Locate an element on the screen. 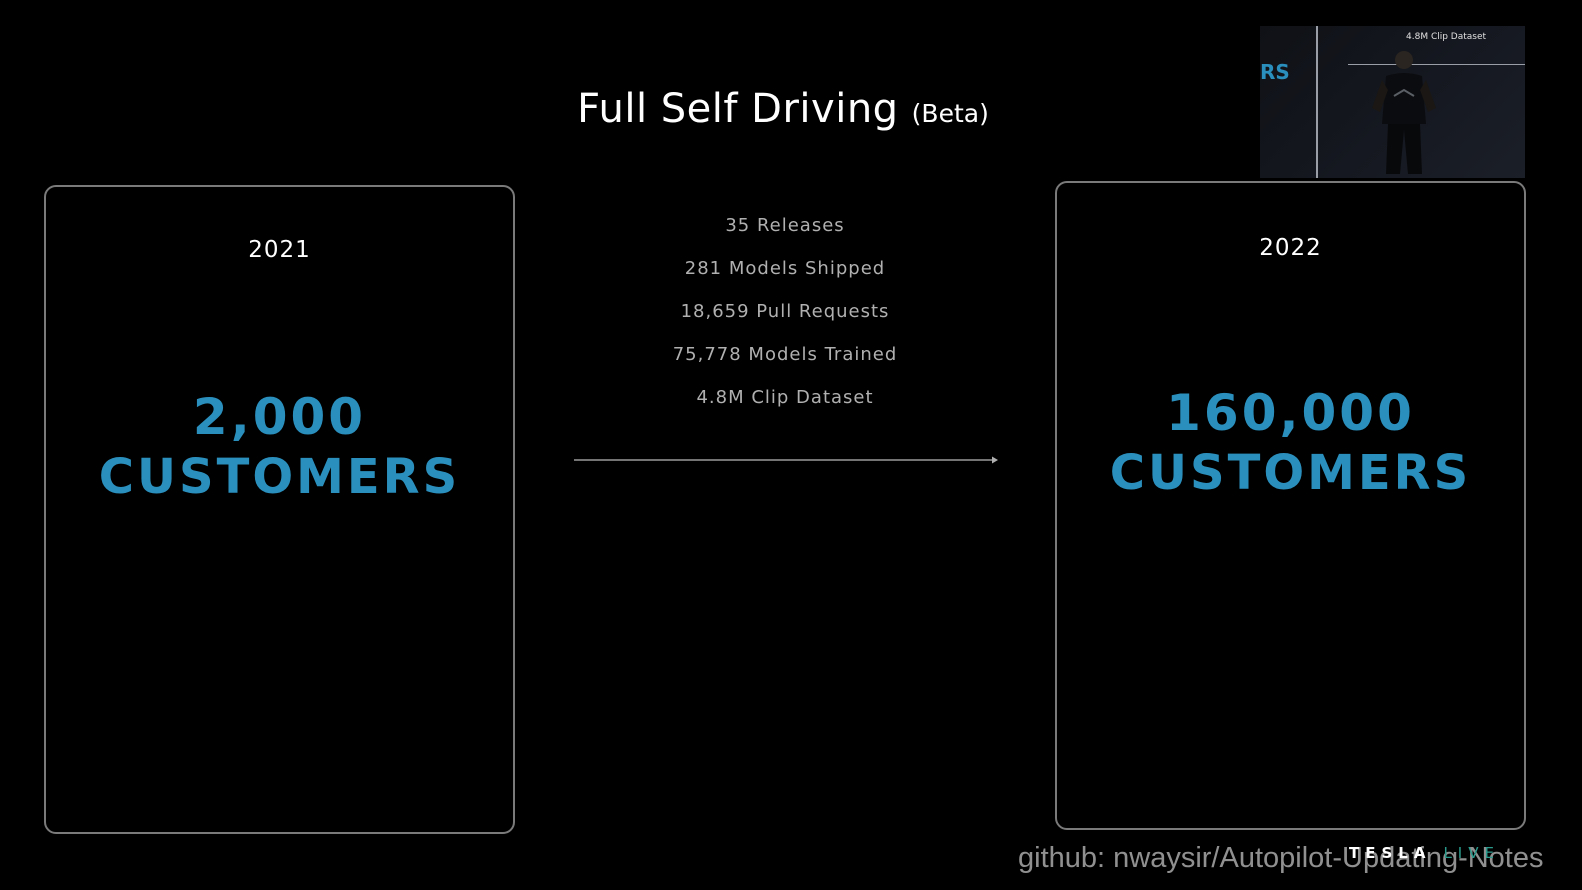  customer-number-2021: 2,000 is located at coordinates (279, 417).